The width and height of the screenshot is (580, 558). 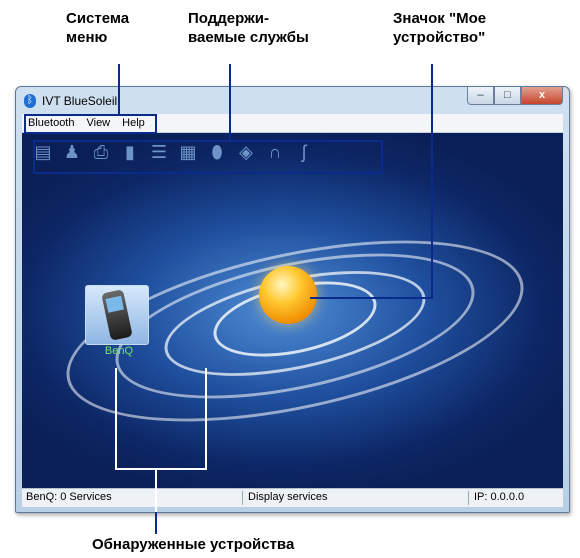 I want to click on callout-box-found, so click(x=161, y=419).